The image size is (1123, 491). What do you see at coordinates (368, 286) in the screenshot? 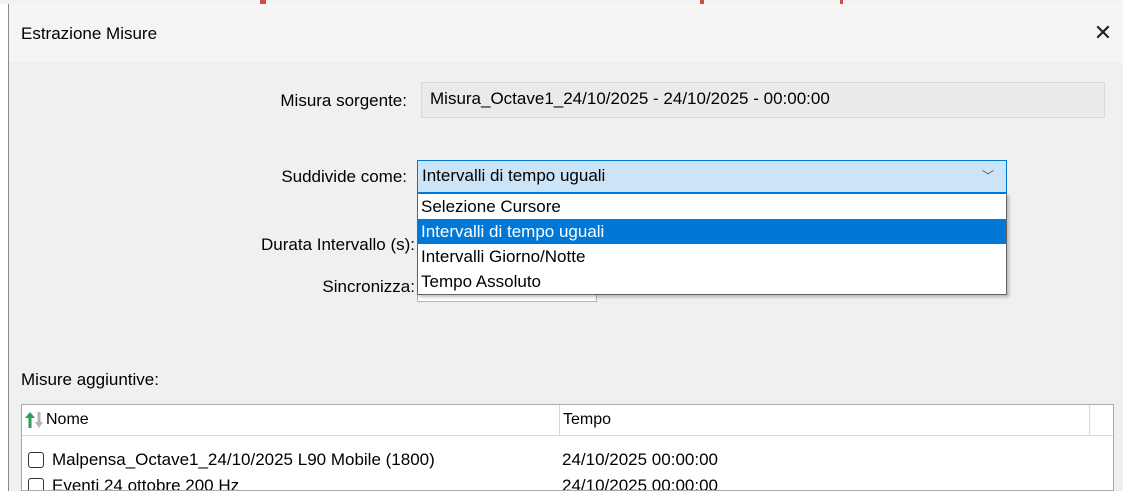
I see `sync-label: Sincronizza:` at bounding box center [368, 286].